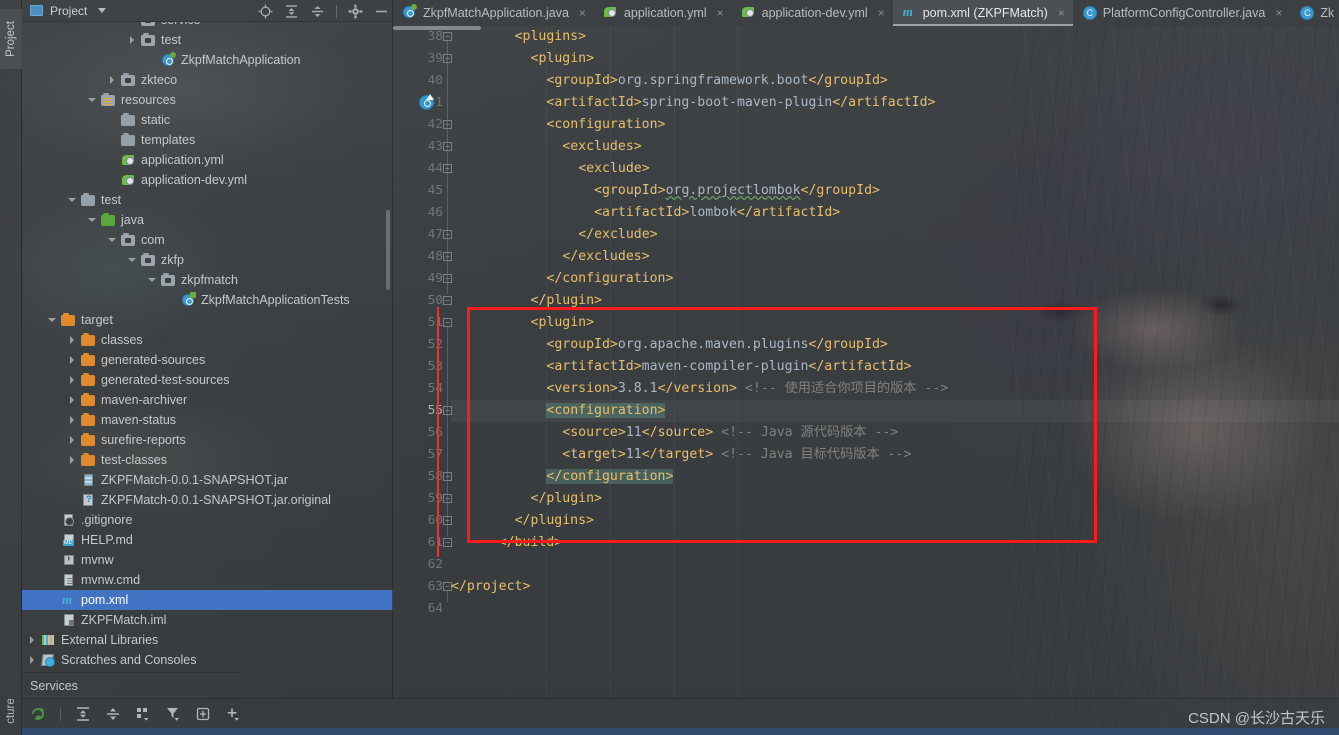  What do you see at coordinates (68, 620) in the screenshot?
I see `iml-file-icon` at bounding box center [68, 620].